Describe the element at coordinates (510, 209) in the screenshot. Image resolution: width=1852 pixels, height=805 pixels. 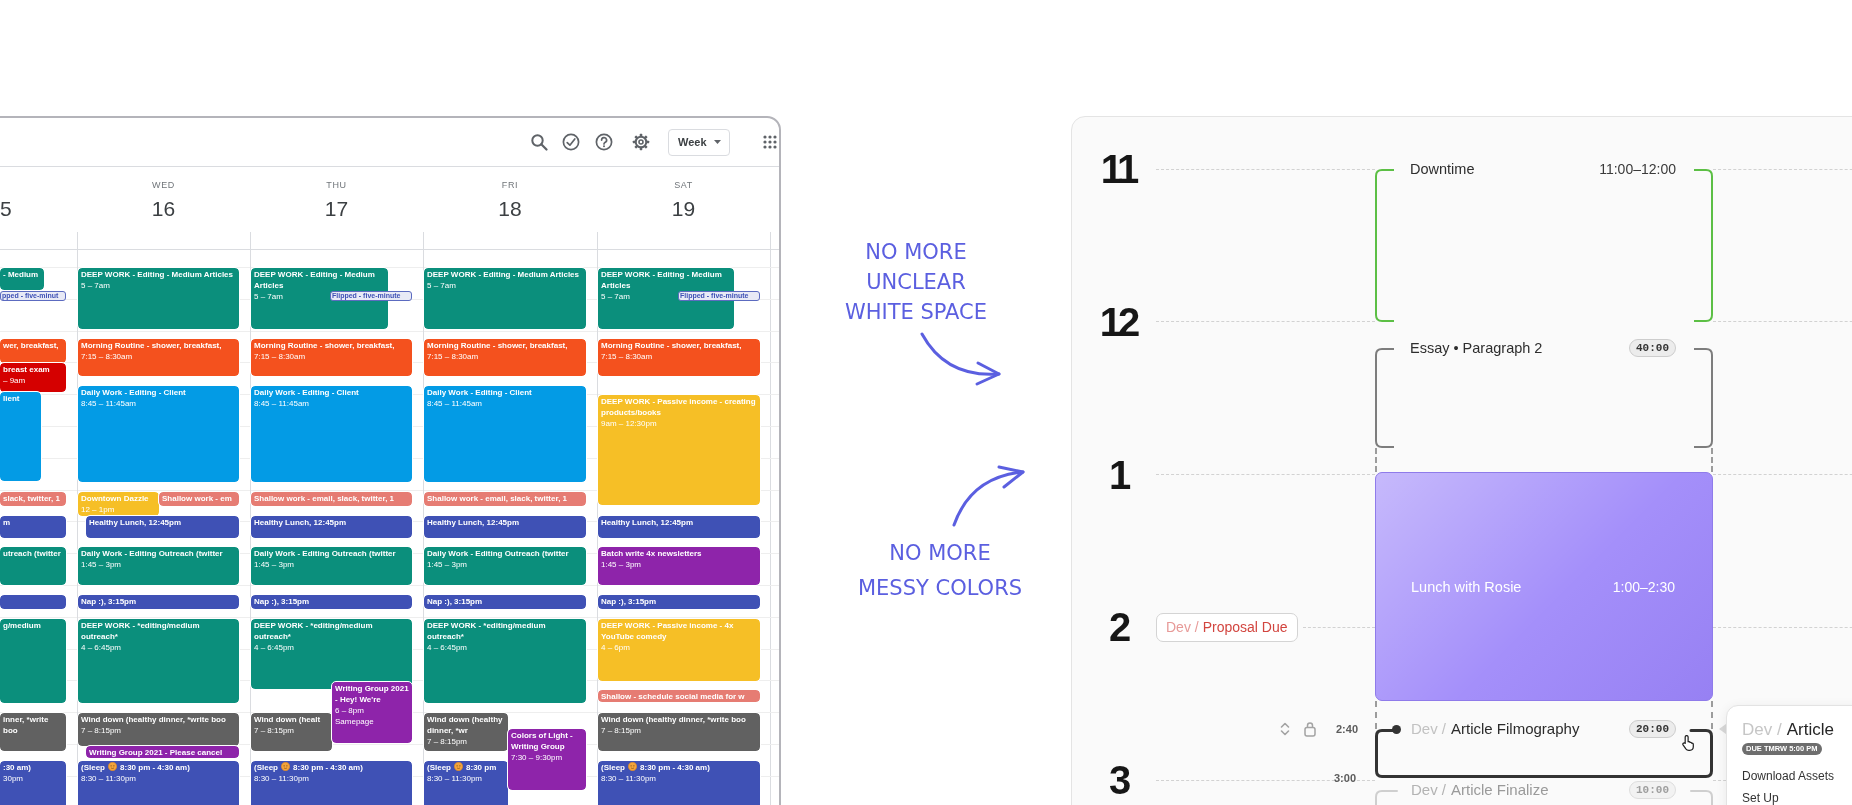
I see `date-number: 18` at that location.